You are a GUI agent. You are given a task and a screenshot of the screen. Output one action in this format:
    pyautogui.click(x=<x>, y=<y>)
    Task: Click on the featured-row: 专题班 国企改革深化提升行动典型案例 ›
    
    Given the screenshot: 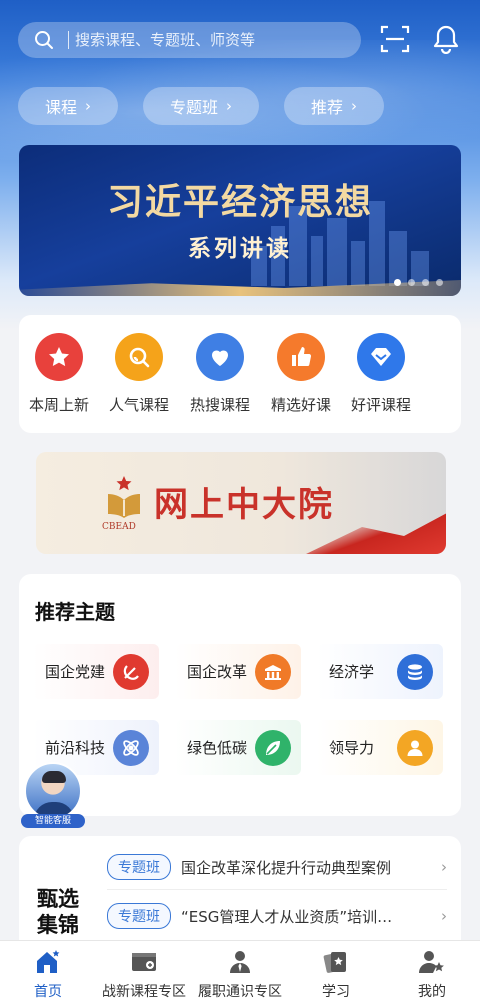 What is the action you would take?
    pyautogui.click(x=277, y=867)
    